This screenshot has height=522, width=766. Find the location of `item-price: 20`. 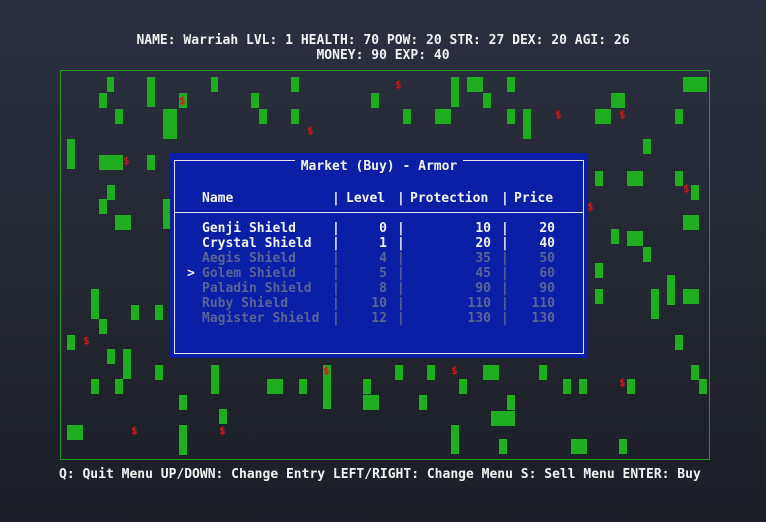

item-price: 20 is located at coordinates (547, 228).